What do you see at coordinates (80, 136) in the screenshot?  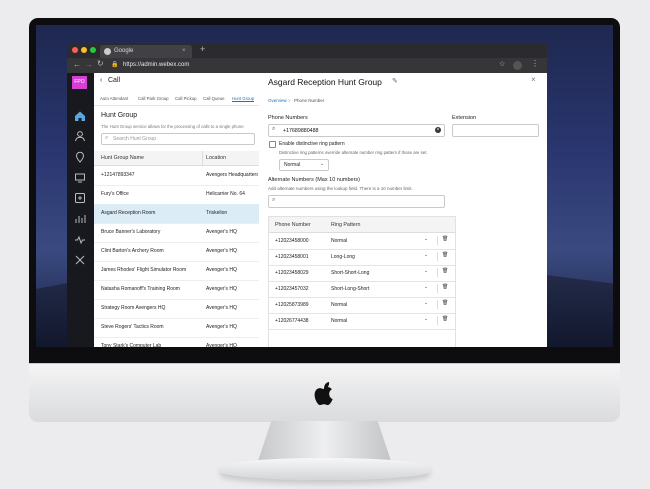 I see `user-icon` at bounding box center [80, 136].